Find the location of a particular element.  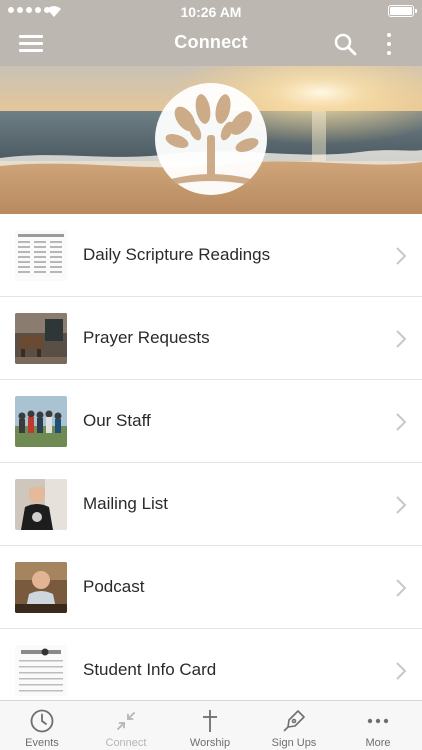

status-bar: 10:26 AM is located at coordinates (211, 11).